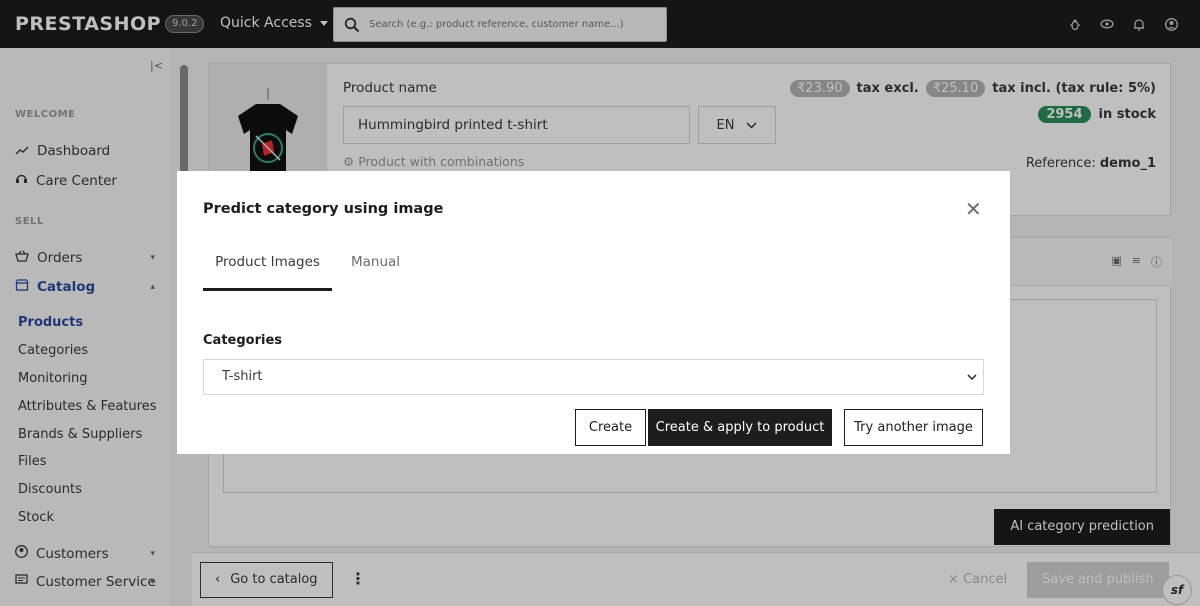 This screenshot has height=606, width=1200. I want to click on tab-manual: Manual, so click(375, 262).